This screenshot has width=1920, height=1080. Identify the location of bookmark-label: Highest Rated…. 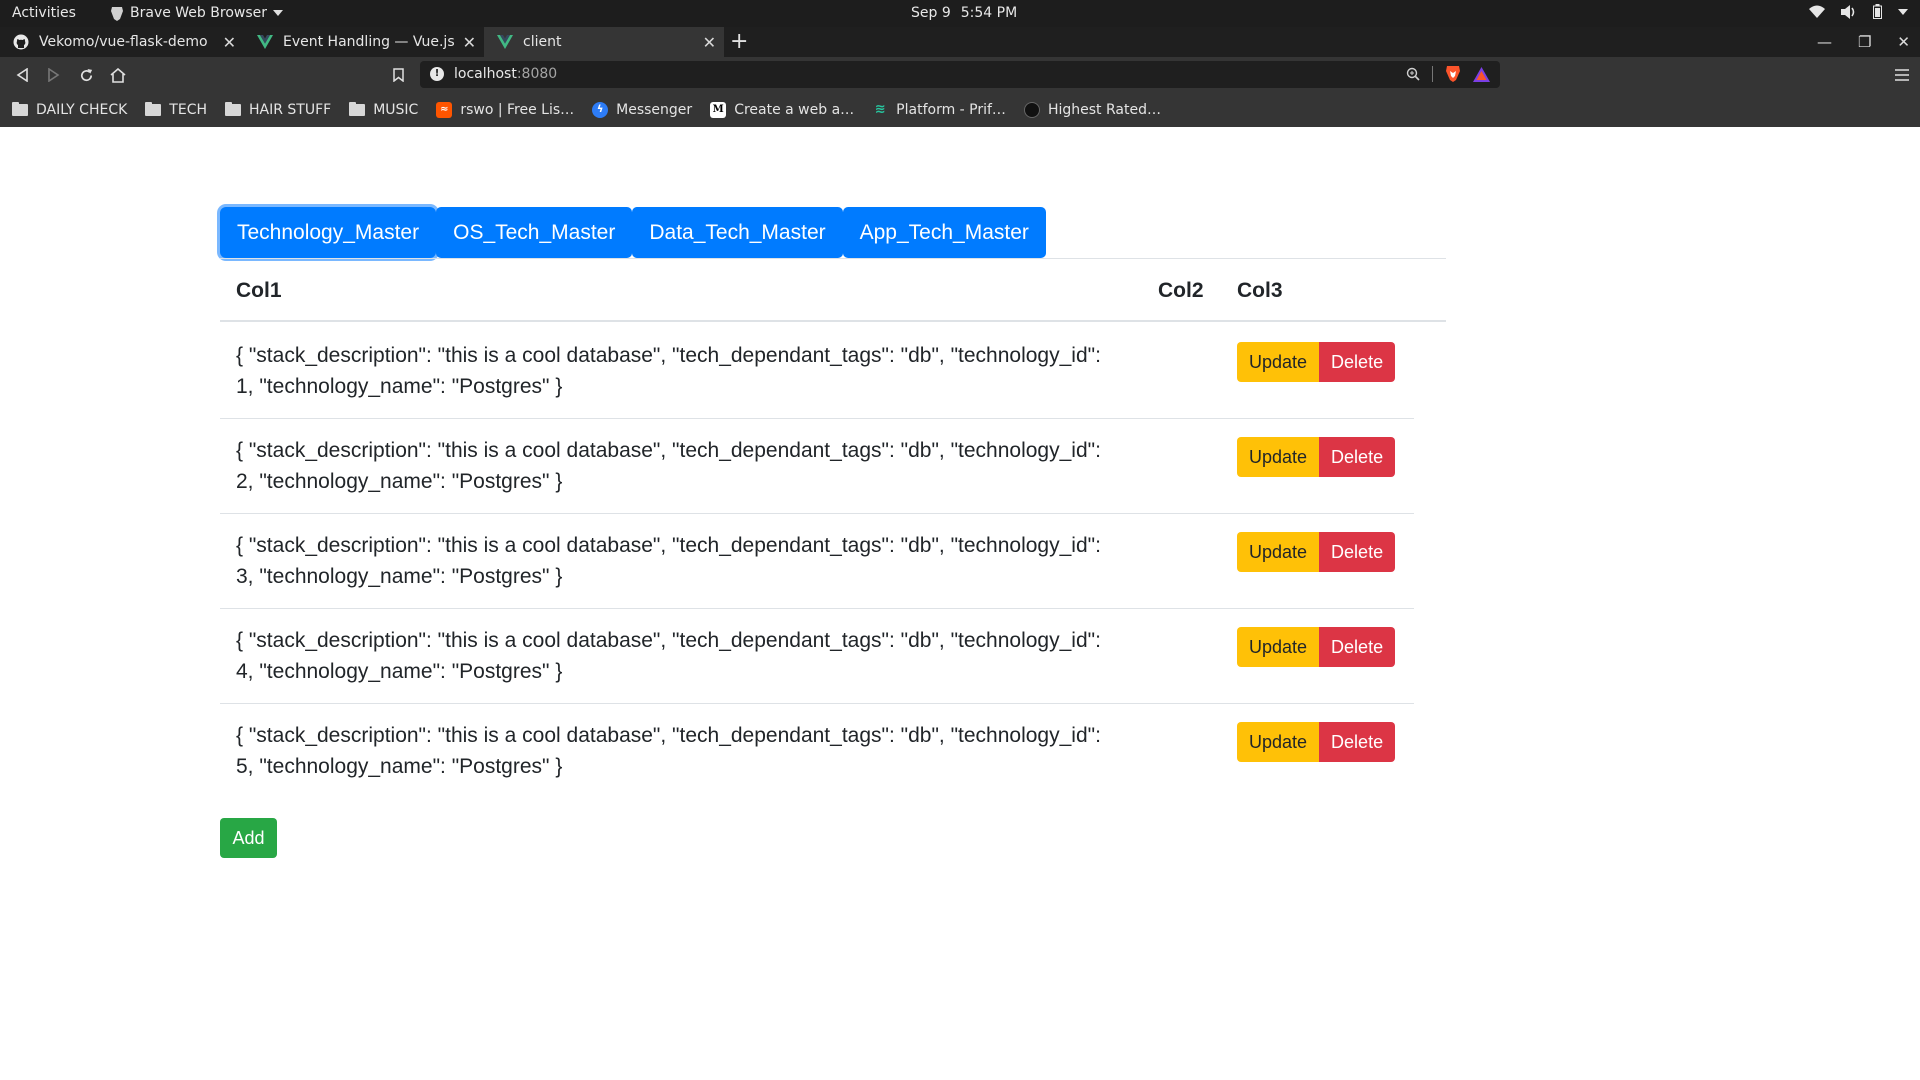
(1104, 109).